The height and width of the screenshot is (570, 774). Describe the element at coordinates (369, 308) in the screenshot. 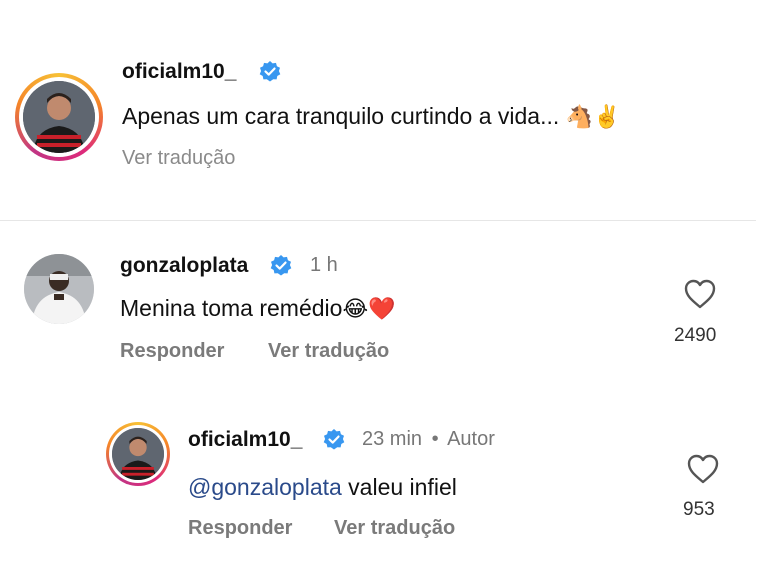

I see `laugh-heart-emoji: 😂❤️` at that location.